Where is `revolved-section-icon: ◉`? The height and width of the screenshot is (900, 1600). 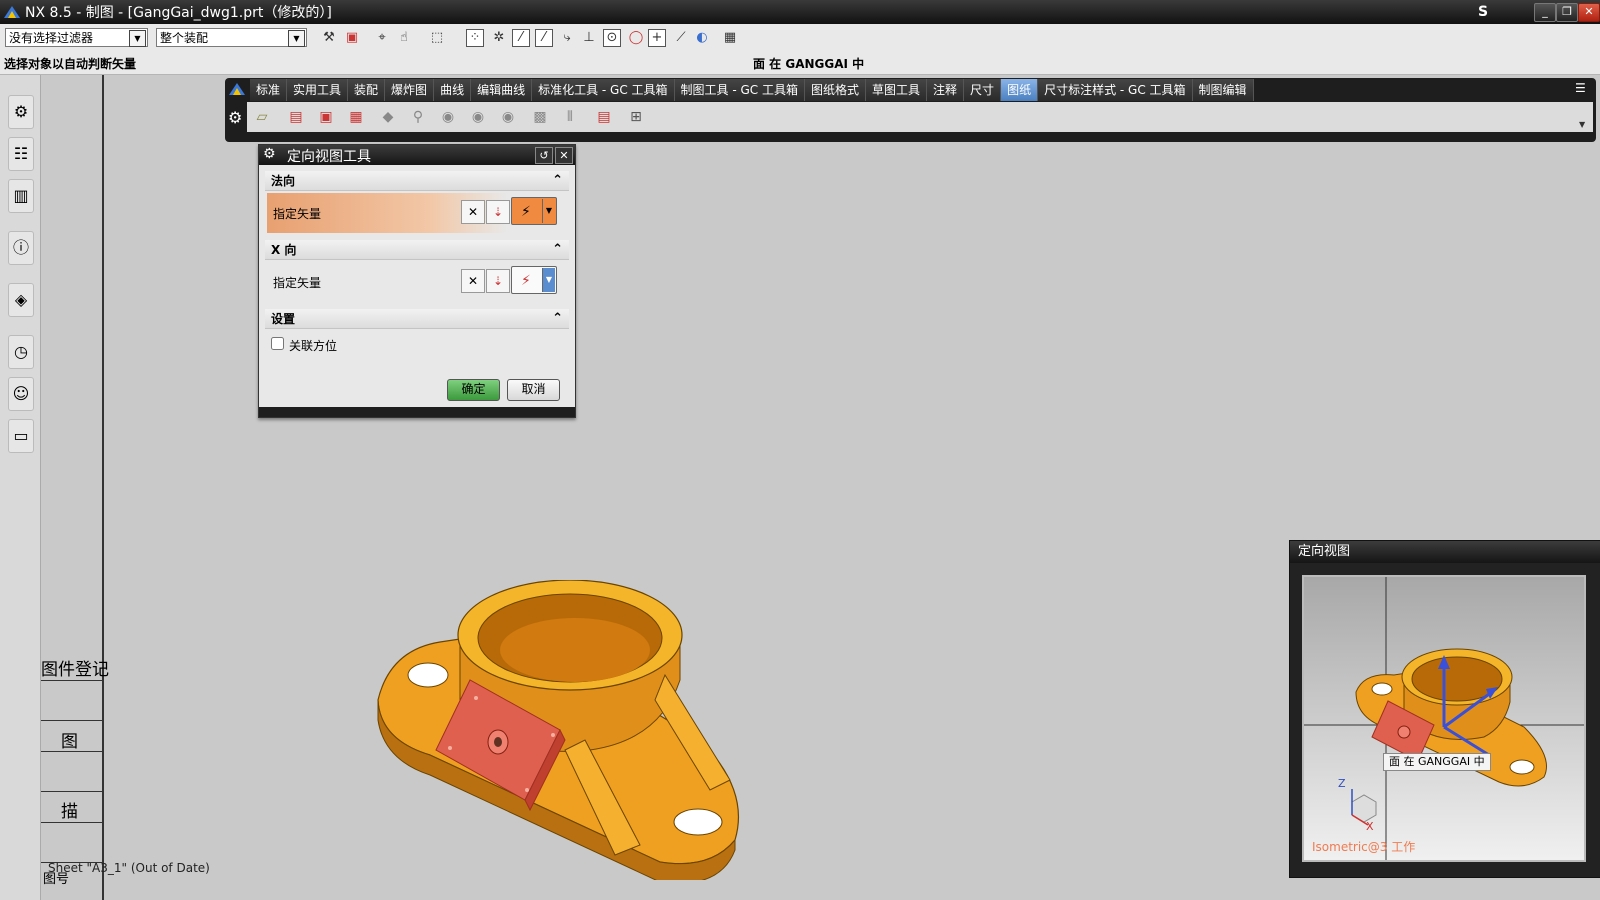
revolved-section-icon: ◉ is located at coordinates (478, 117).